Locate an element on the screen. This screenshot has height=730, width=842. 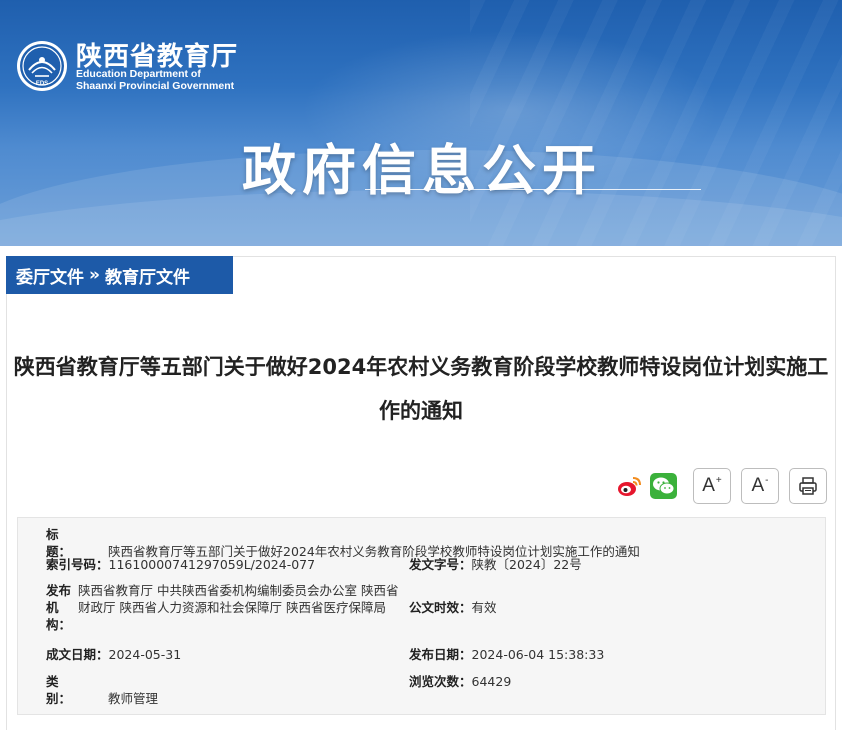
print-button is located at coordinates (808, 486).